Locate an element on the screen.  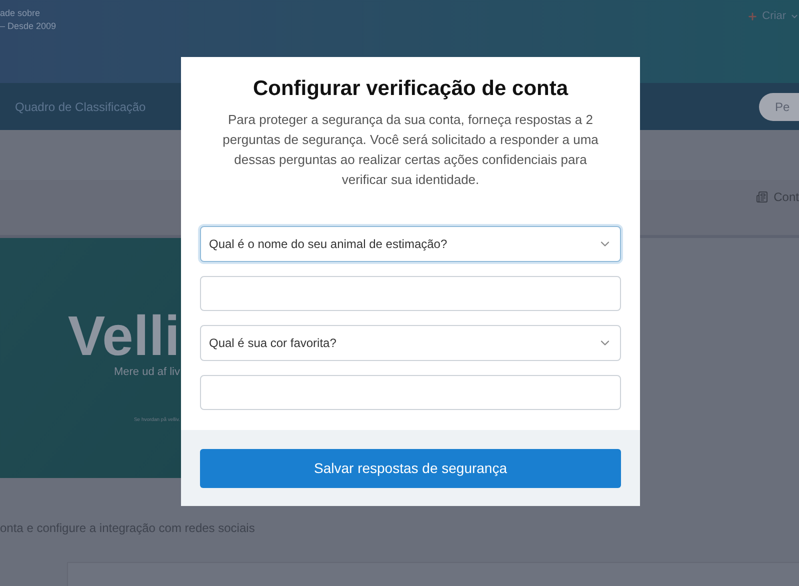
question-select: Qual é sua cor favorita? is located at coordinates (410, 343).